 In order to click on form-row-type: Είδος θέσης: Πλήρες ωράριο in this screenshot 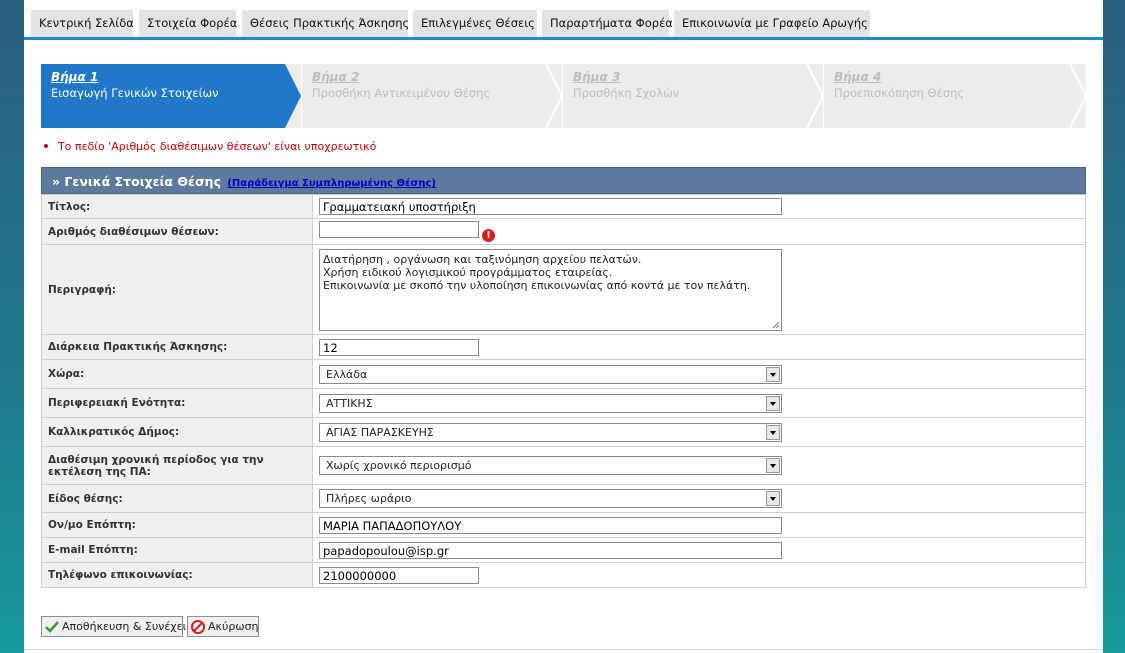, I will do `click(563, 498)`.